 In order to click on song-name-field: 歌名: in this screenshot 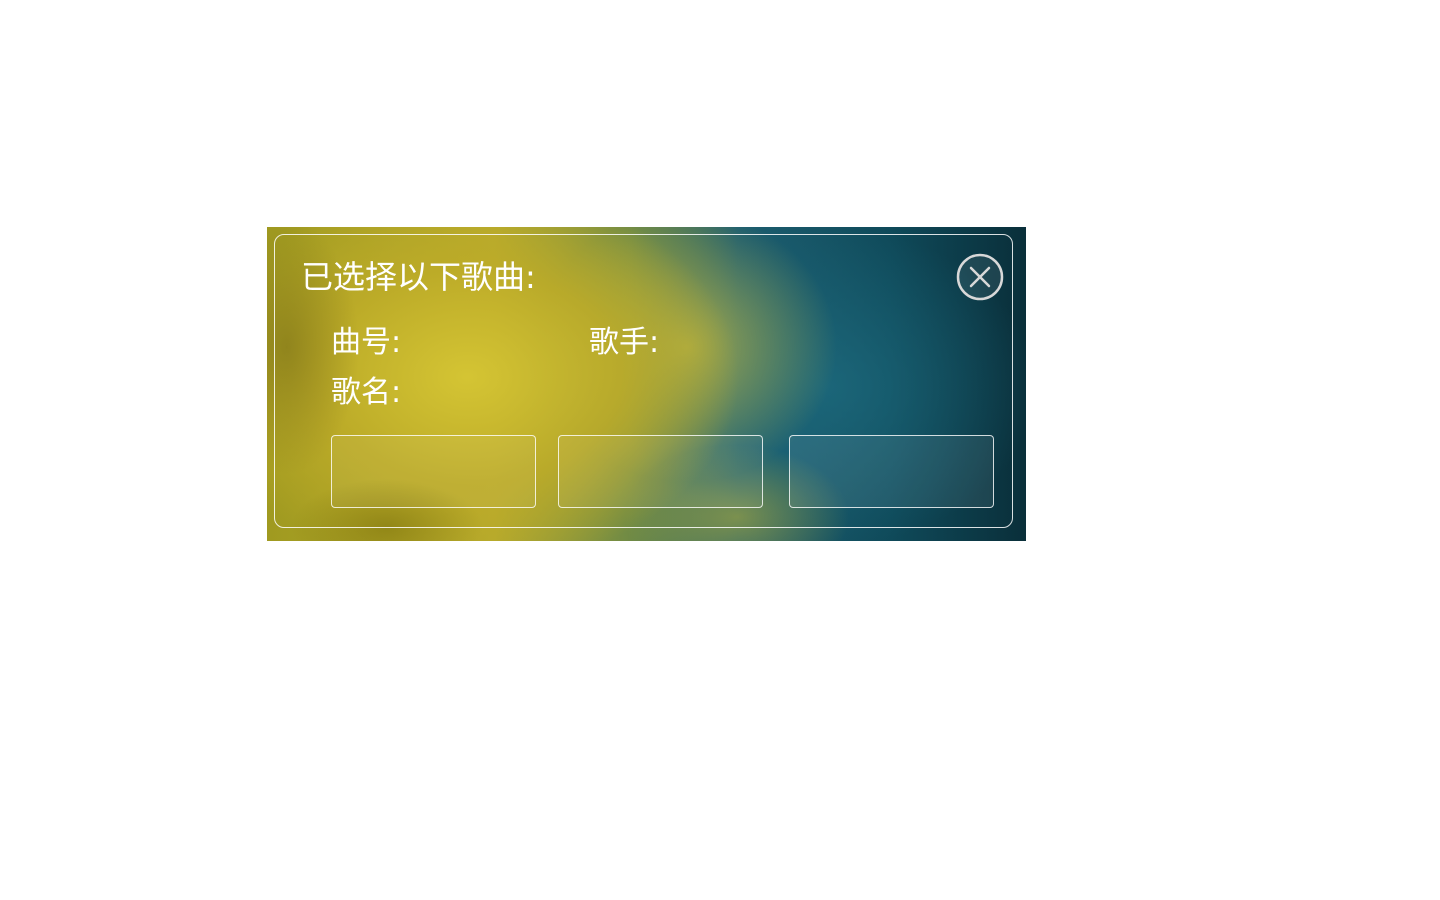, I will do `click(370, 393)`.